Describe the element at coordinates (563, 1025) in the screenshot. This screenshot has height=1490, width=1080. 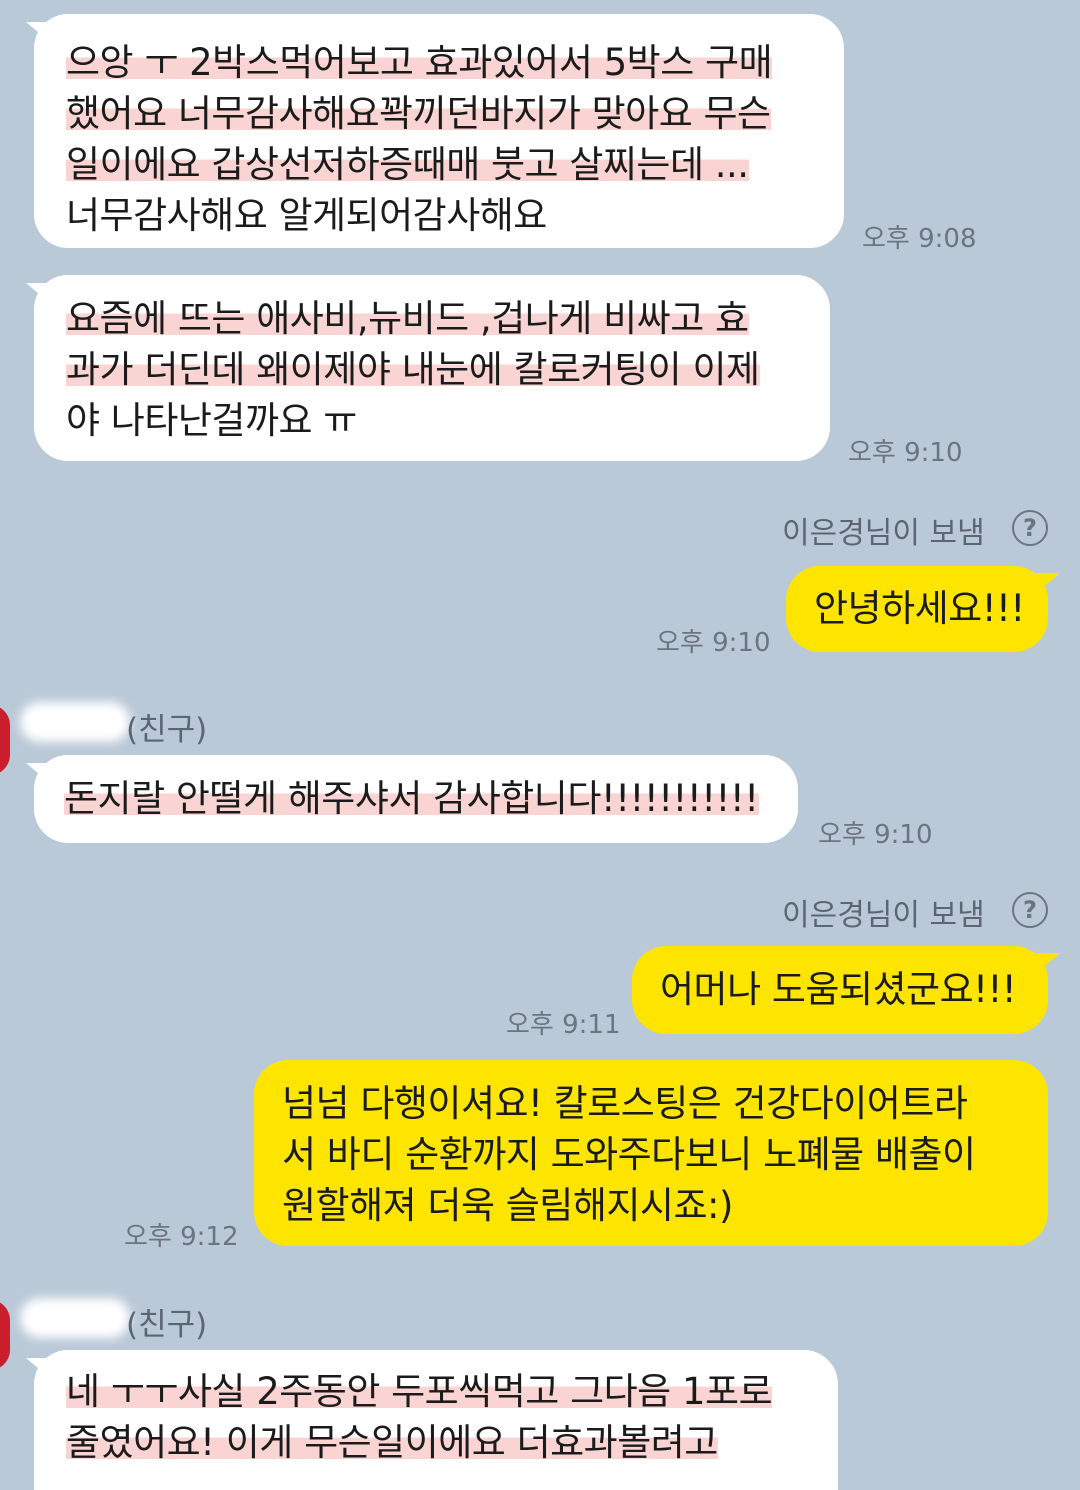
I see `message-time: 오후 9:11` at that location.